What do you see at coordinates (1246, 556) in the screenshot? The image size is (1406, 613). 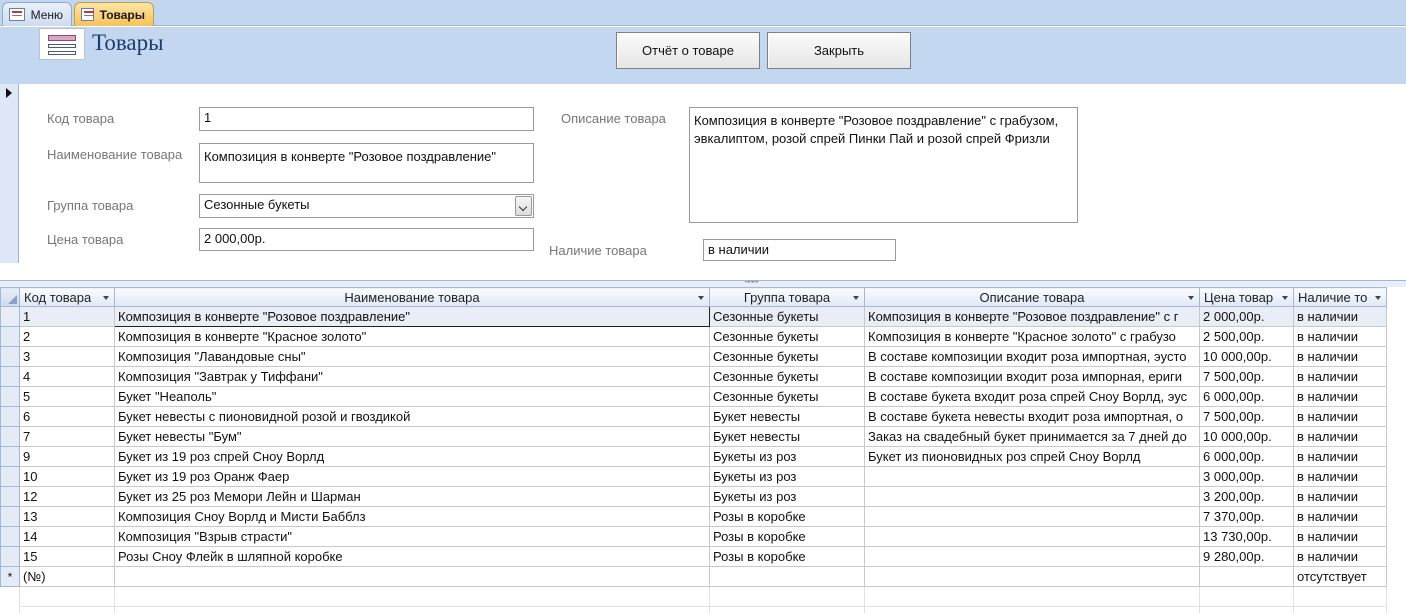 I see `cell-price: 9 280,00р.` at bounding box center [1246, 556].